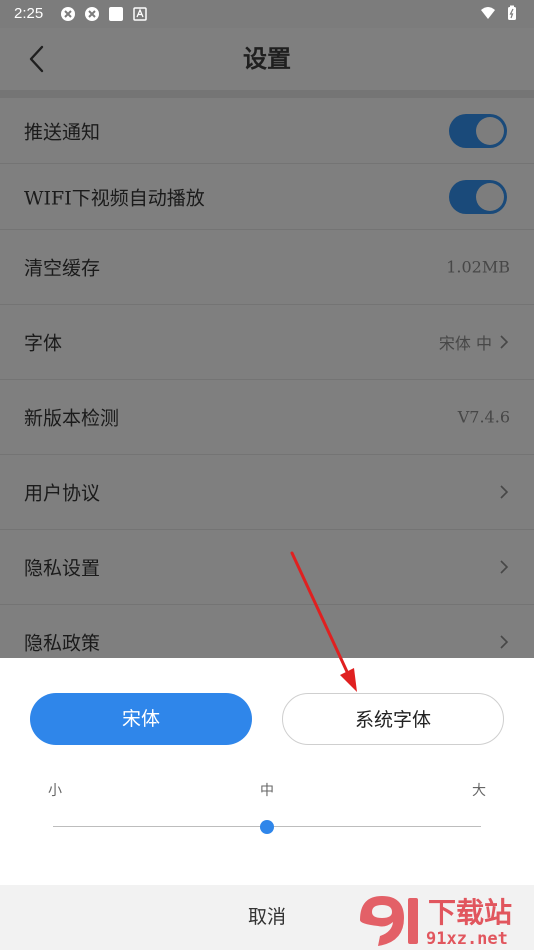 The image size is (534, 950). I want to click on cache-size-text: 1.02MB, so click(478, 267).